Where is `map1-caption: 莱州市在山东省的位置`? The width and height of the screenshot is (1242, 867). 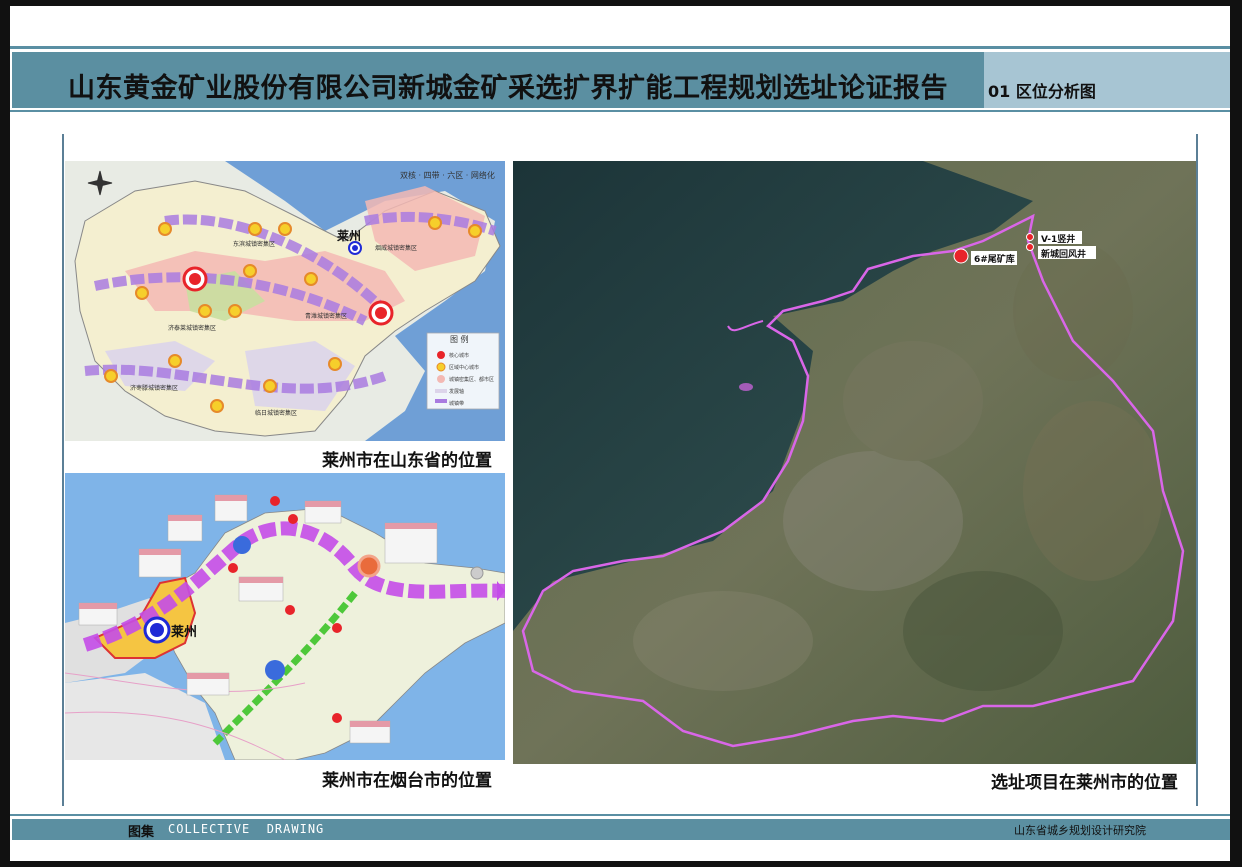 map1-caption: 莱州市在山东省的位置 is located at coordinates (407, 461).